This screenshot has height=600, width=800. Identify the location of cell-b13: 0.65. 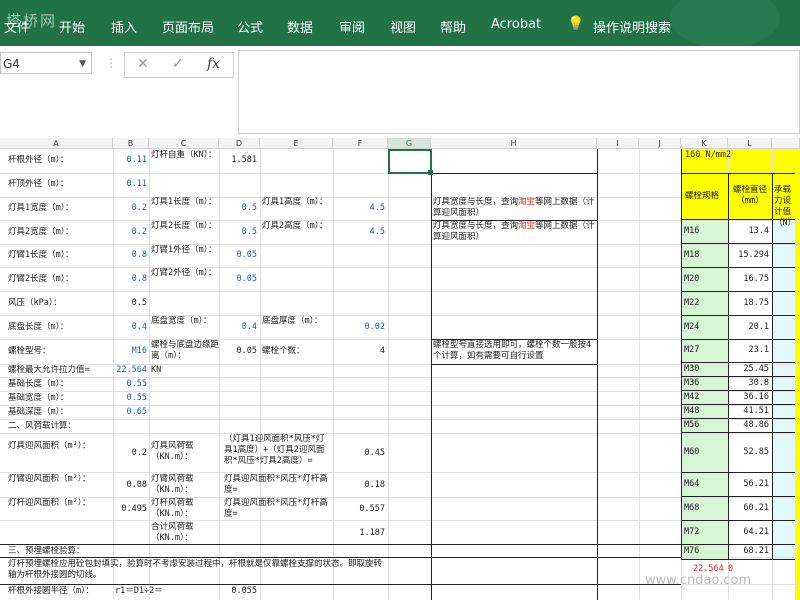
(130, 412).